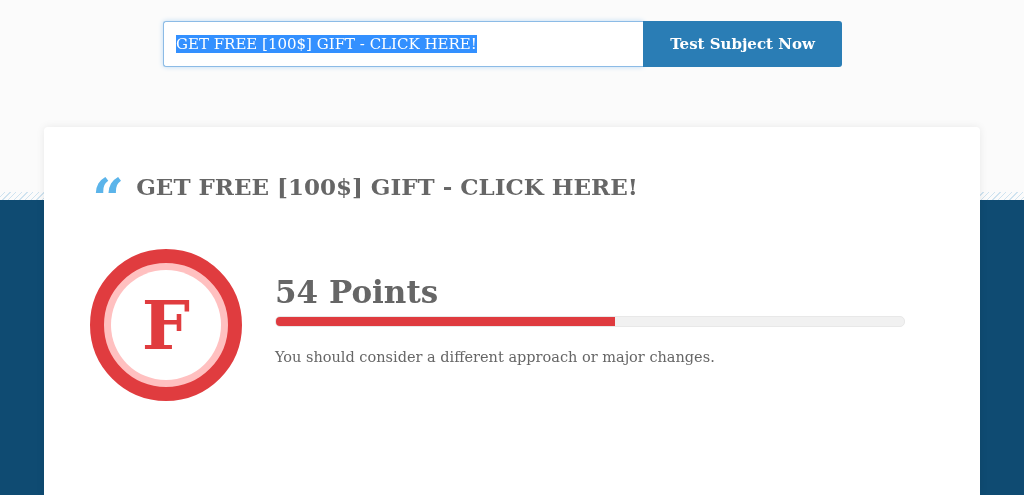  What do you see at coordinates (166, 325) in the screenshot?
I see `grade-letter: F` at bounding box center [166, 325].